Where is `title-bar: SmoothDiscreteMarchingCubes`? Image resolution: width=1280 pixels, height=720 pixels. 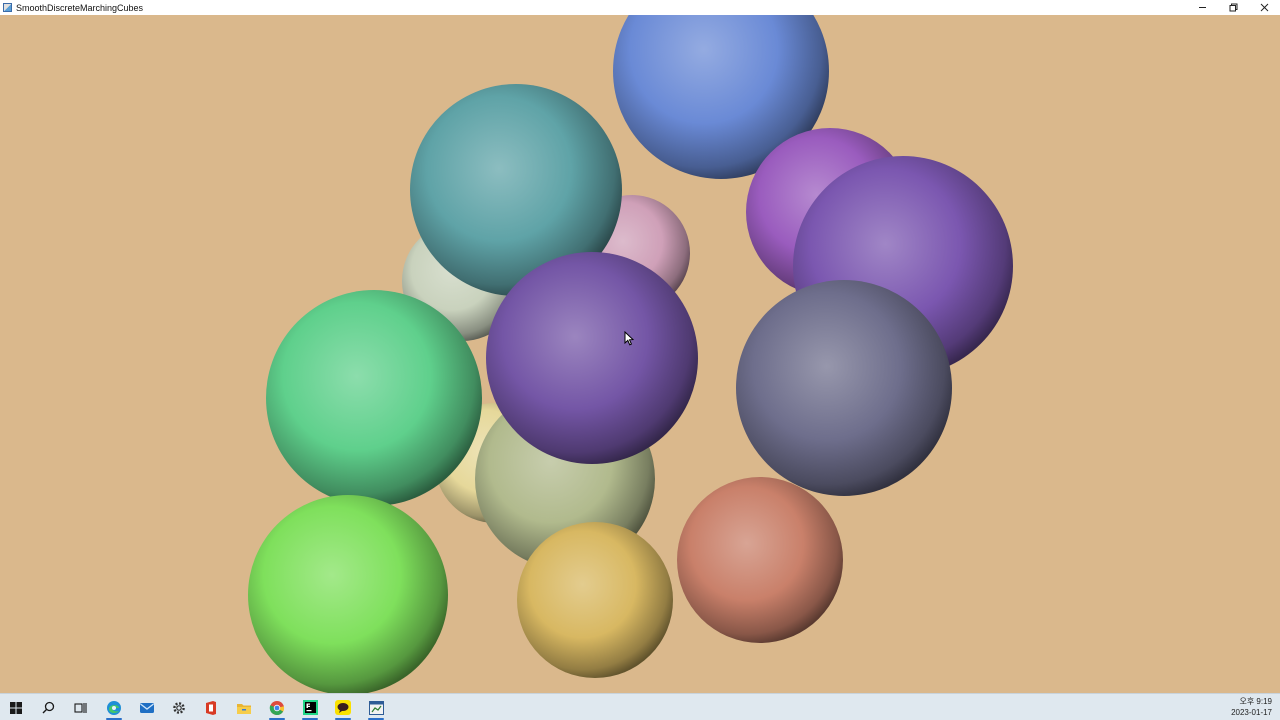
title-bar: SmoothDiscreteMarchingCubes is located at coordinates (640, 7).